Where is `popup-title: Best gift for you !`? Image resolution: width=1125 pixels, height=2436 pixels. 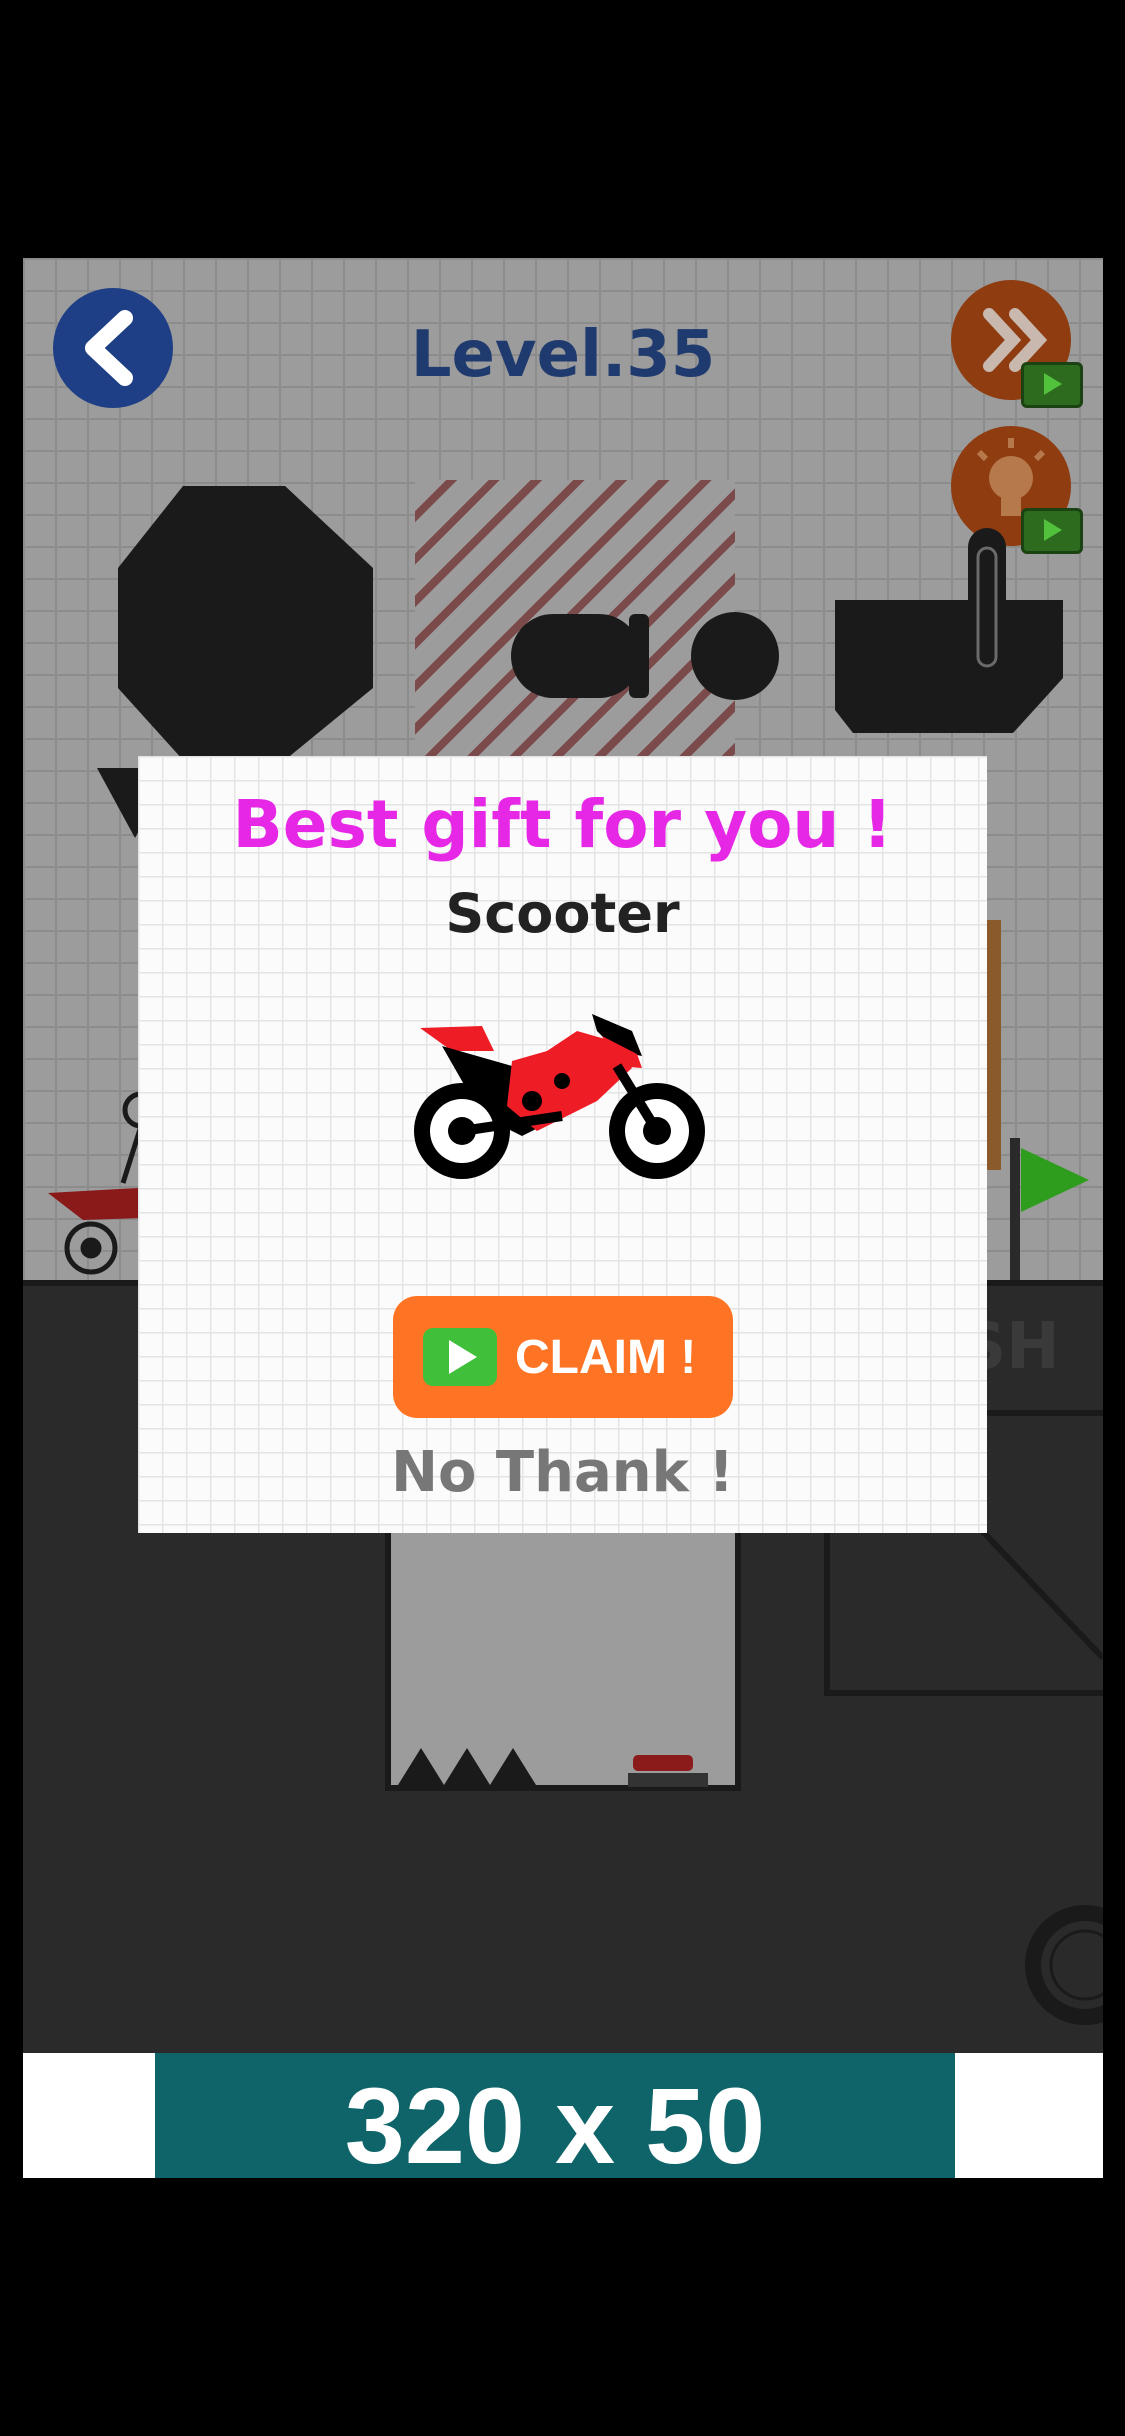
popup-title: Best gift for you ! is located at coordinates (562, 824).